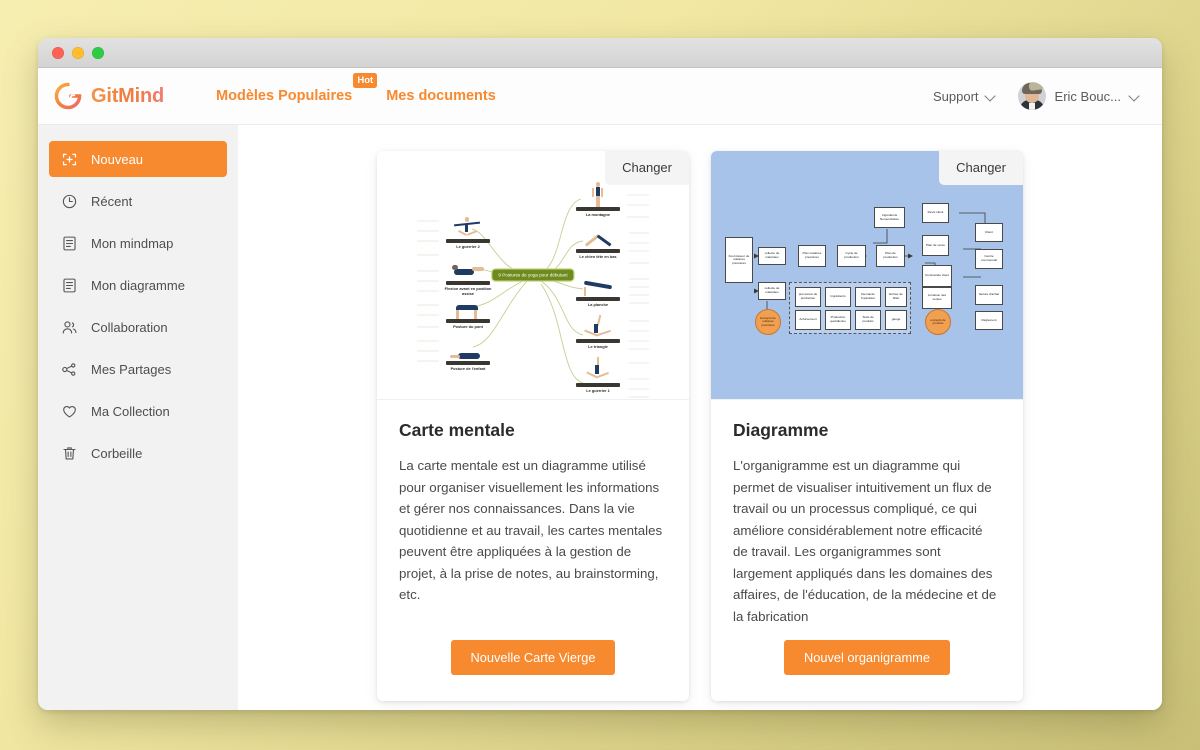  What do you see at coordinates (964, 96) in the screenshot?
I see `support-menu: Support` at bounding box center [964, 96].